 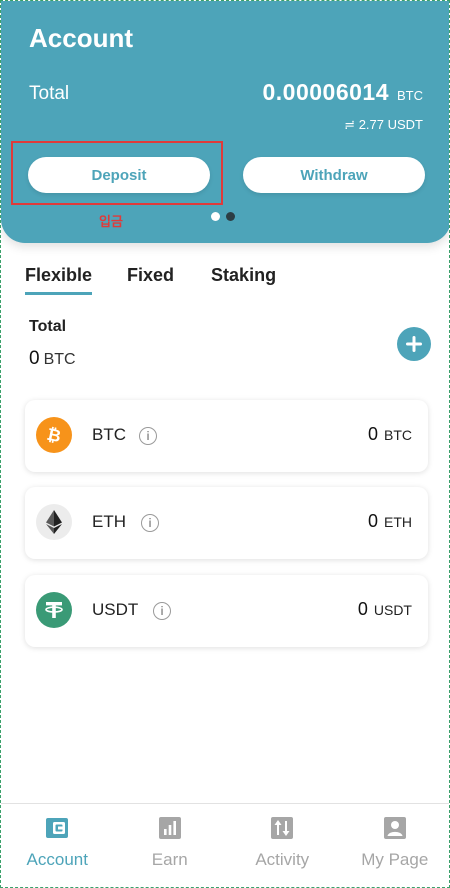 I want to click on asset-balance: 0 BTC, so click(x=390, y=434).